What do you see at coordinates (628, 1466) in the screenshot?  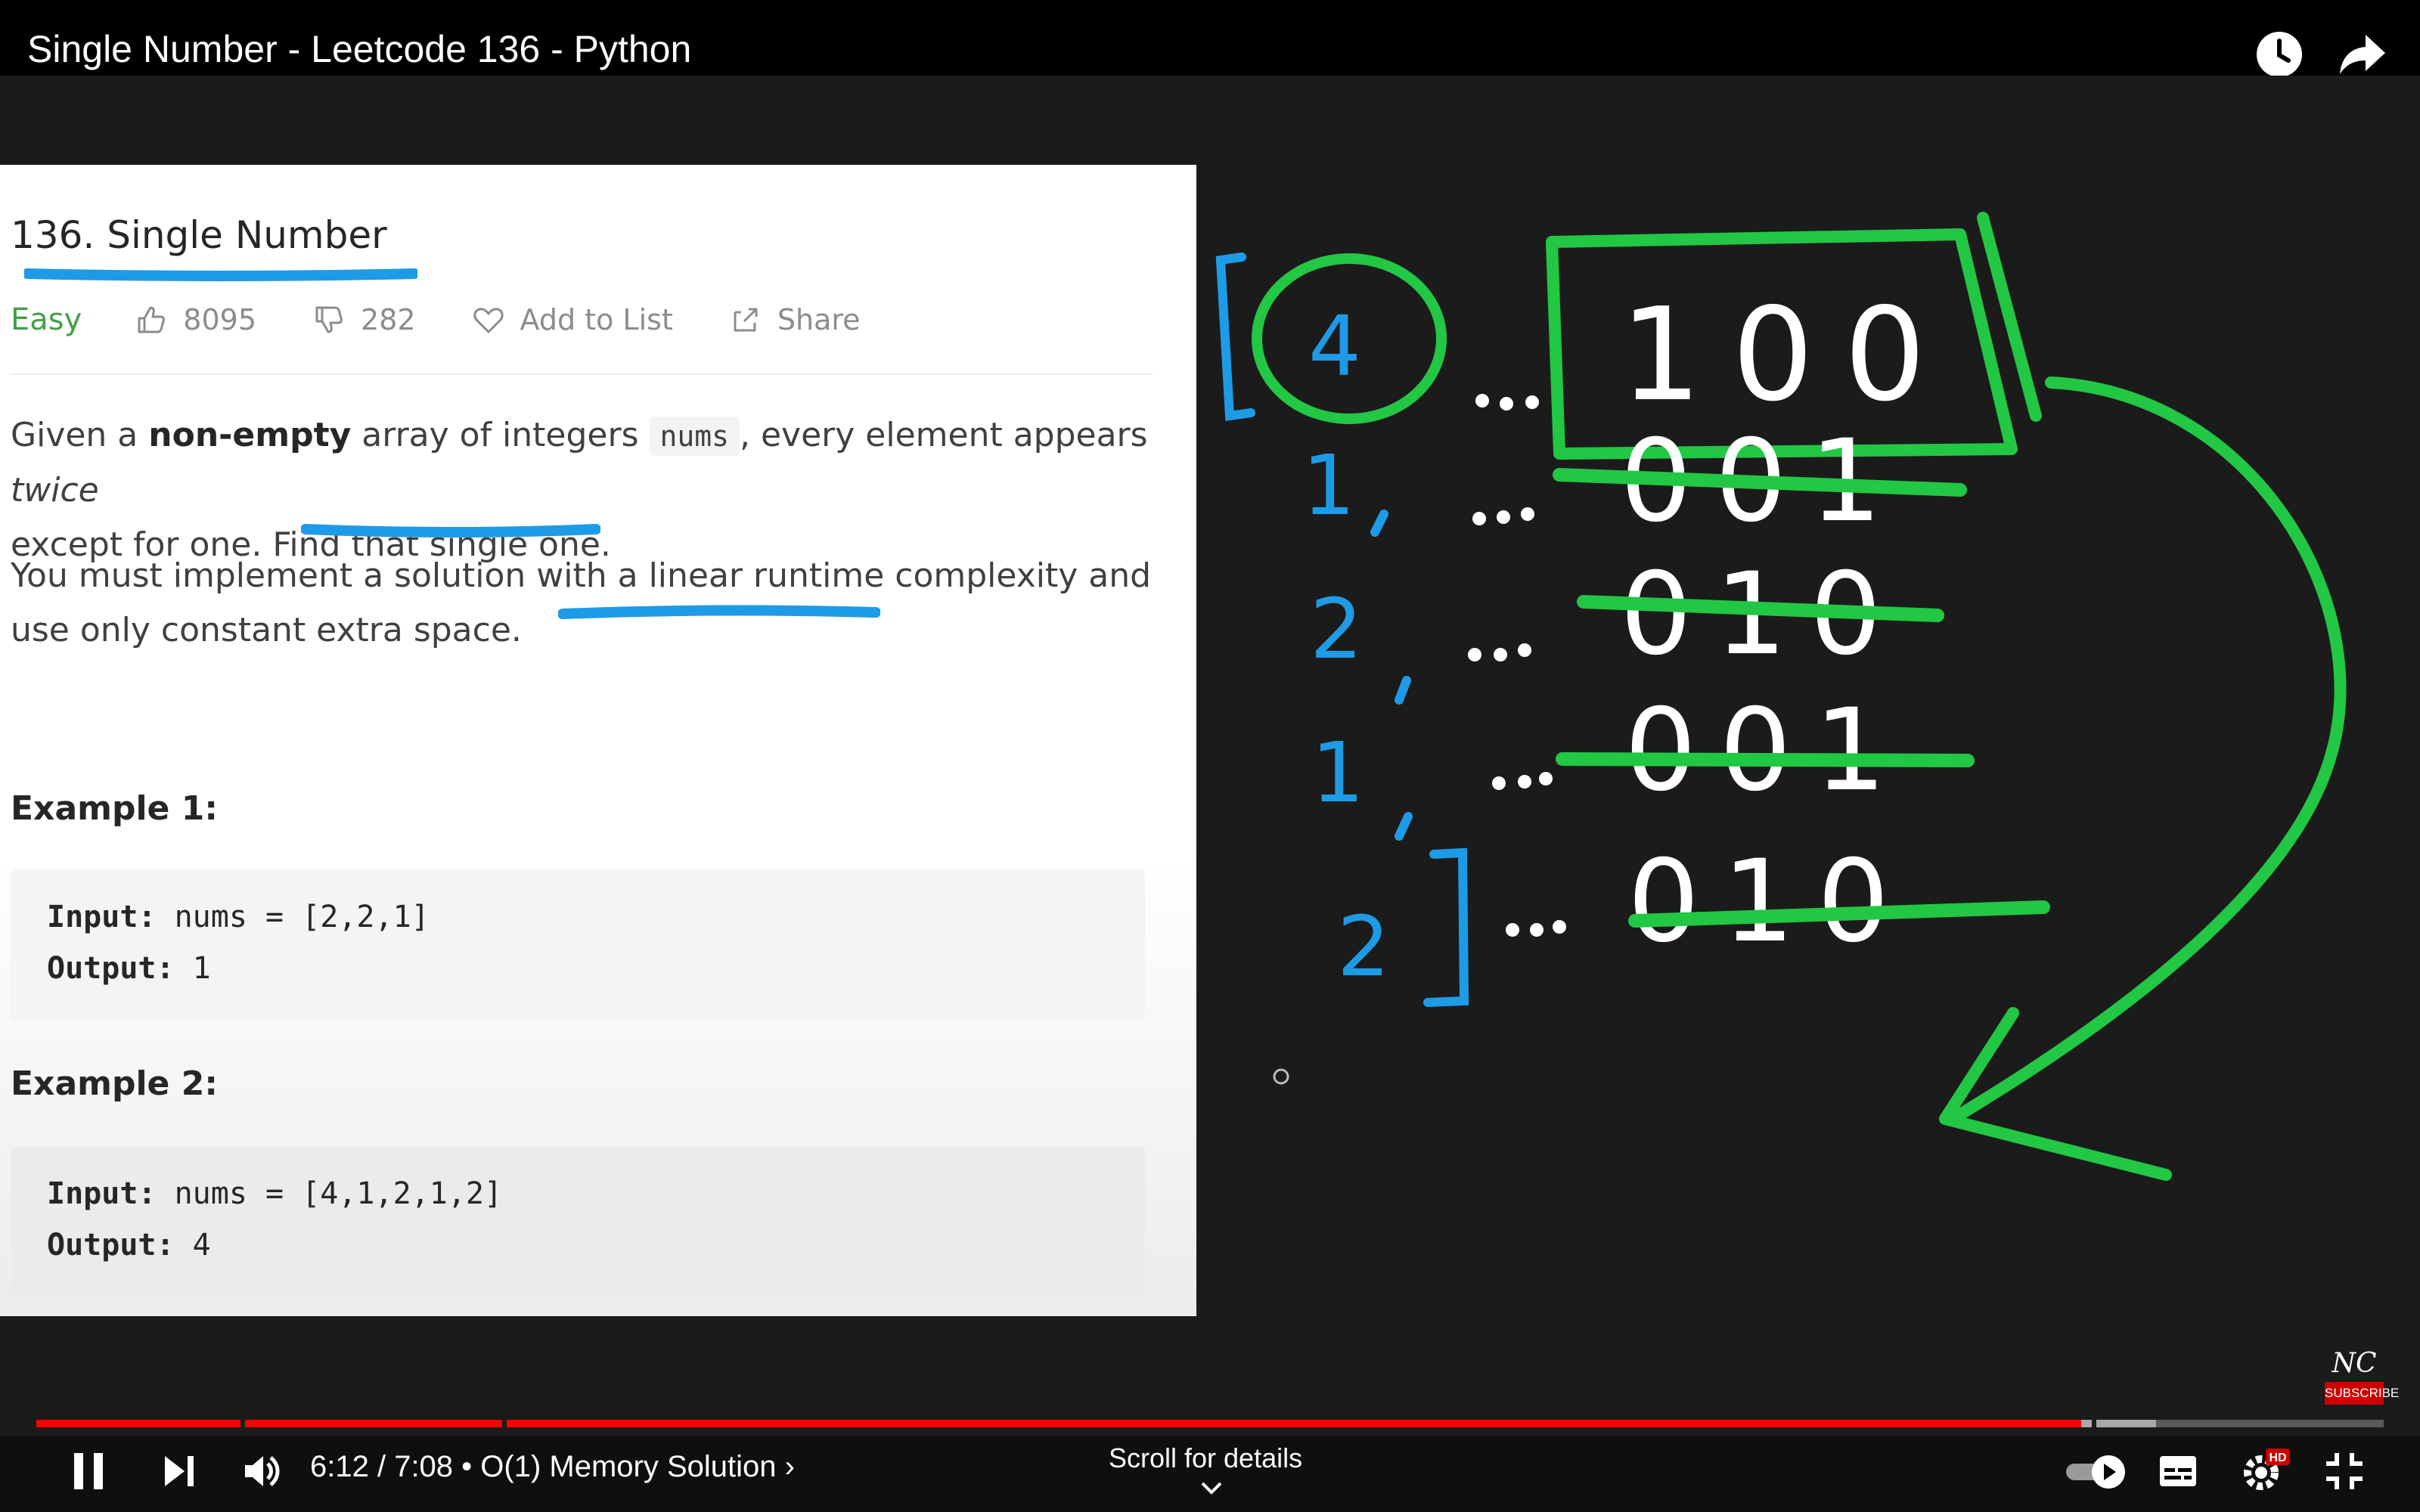 I see `chapter-title: O(1) Memory Solution` at bounding box center [628, 1466].